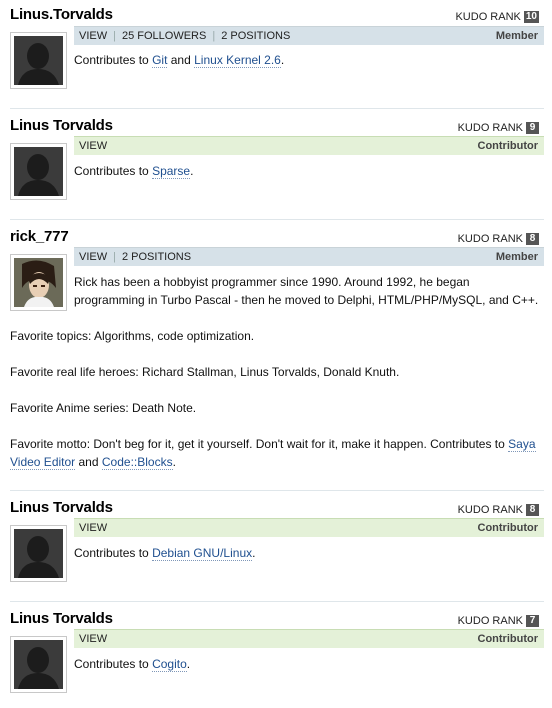 This screenshot has height=708, width=552. I want to click on kudo-rank: KUDO RANK 7, so click(498, 621).